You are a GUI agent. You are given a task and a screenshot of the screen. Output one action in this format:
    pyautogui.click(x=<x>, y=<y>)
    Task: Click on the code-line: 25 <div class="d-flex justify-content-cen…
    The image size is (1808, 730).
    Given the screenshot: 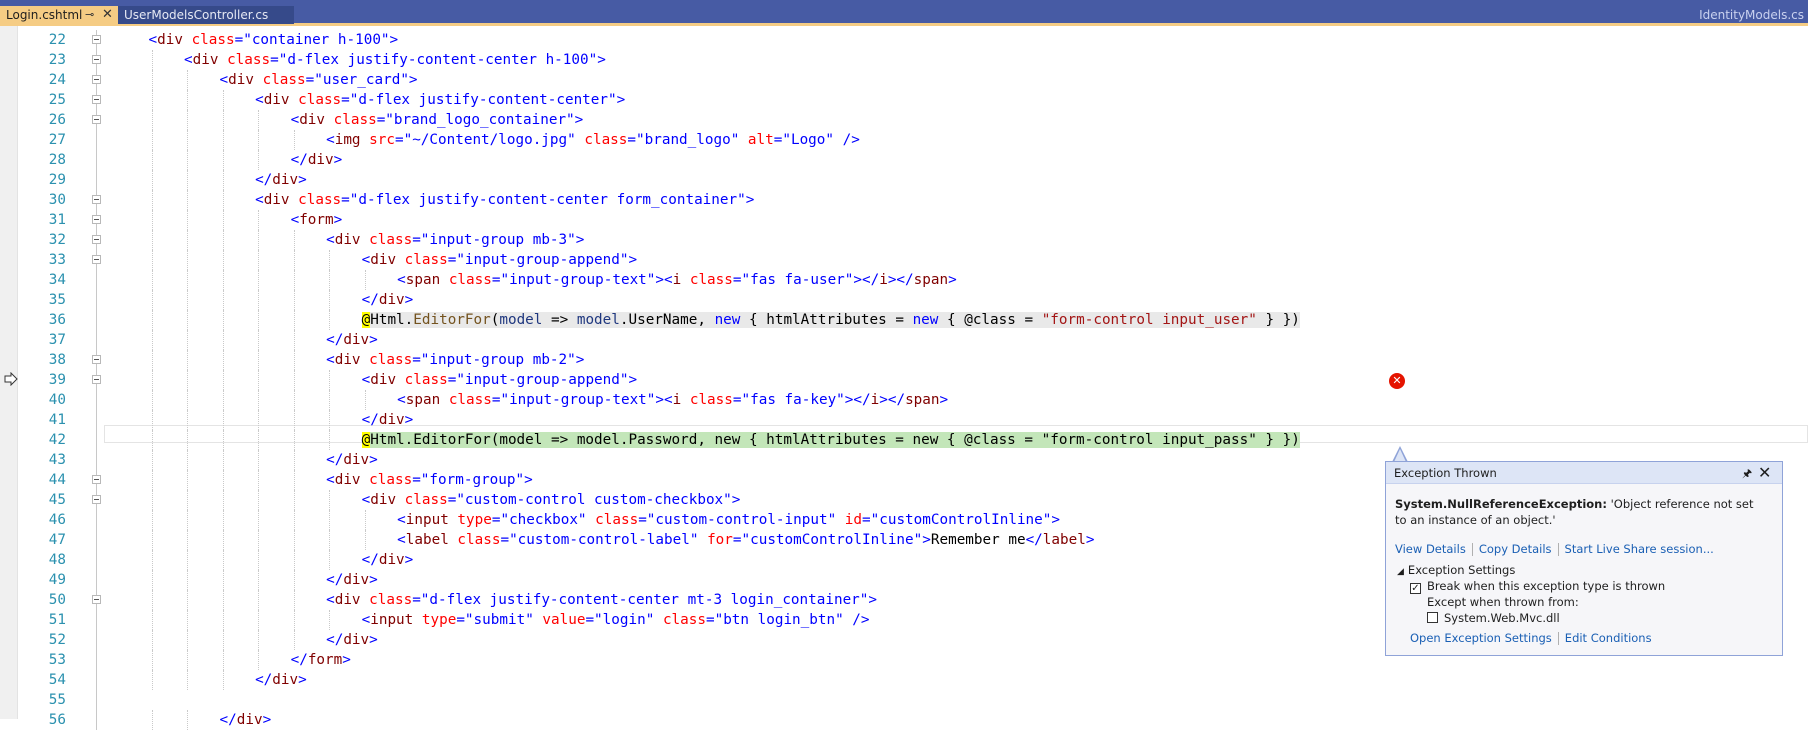 What is the action you would take?
    pyautogui.click(x=904, y=100)
    